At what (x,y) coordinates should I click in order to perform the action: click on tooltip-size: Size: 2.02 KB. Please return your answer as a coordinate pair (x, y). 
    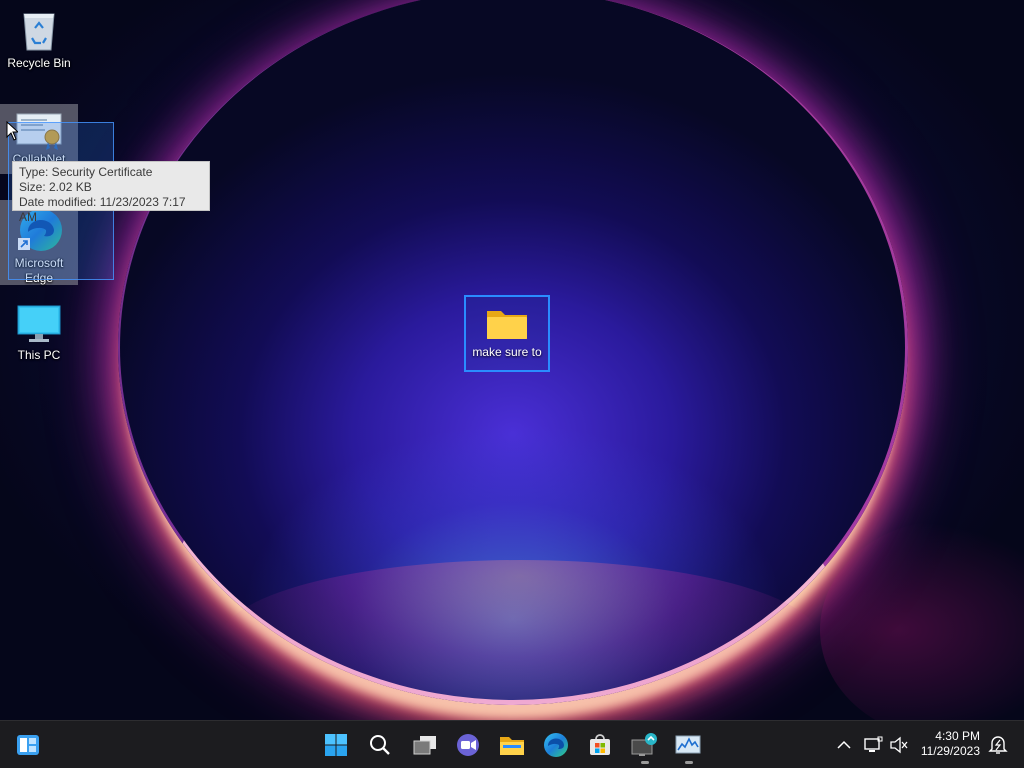
    Looking at the image, I should click on (55, 187).